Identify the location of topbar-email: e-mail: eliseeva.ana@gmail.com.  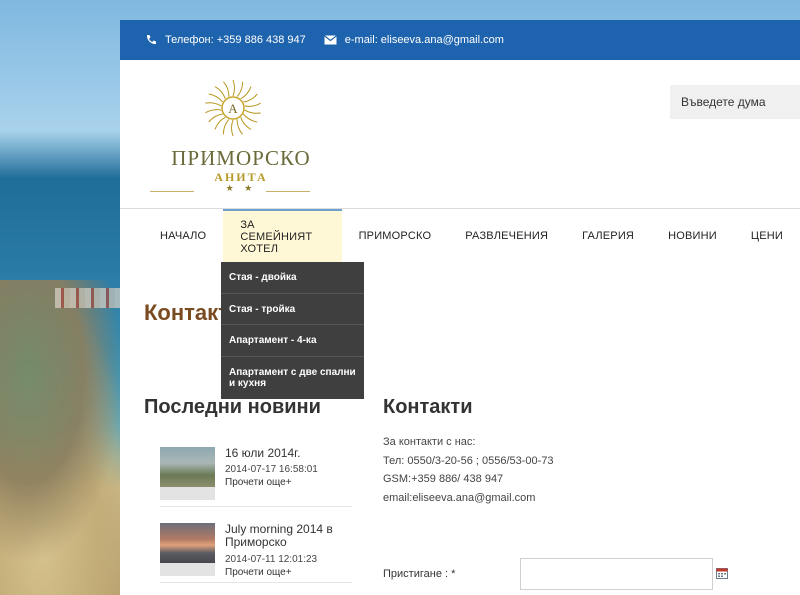
(414, 40).